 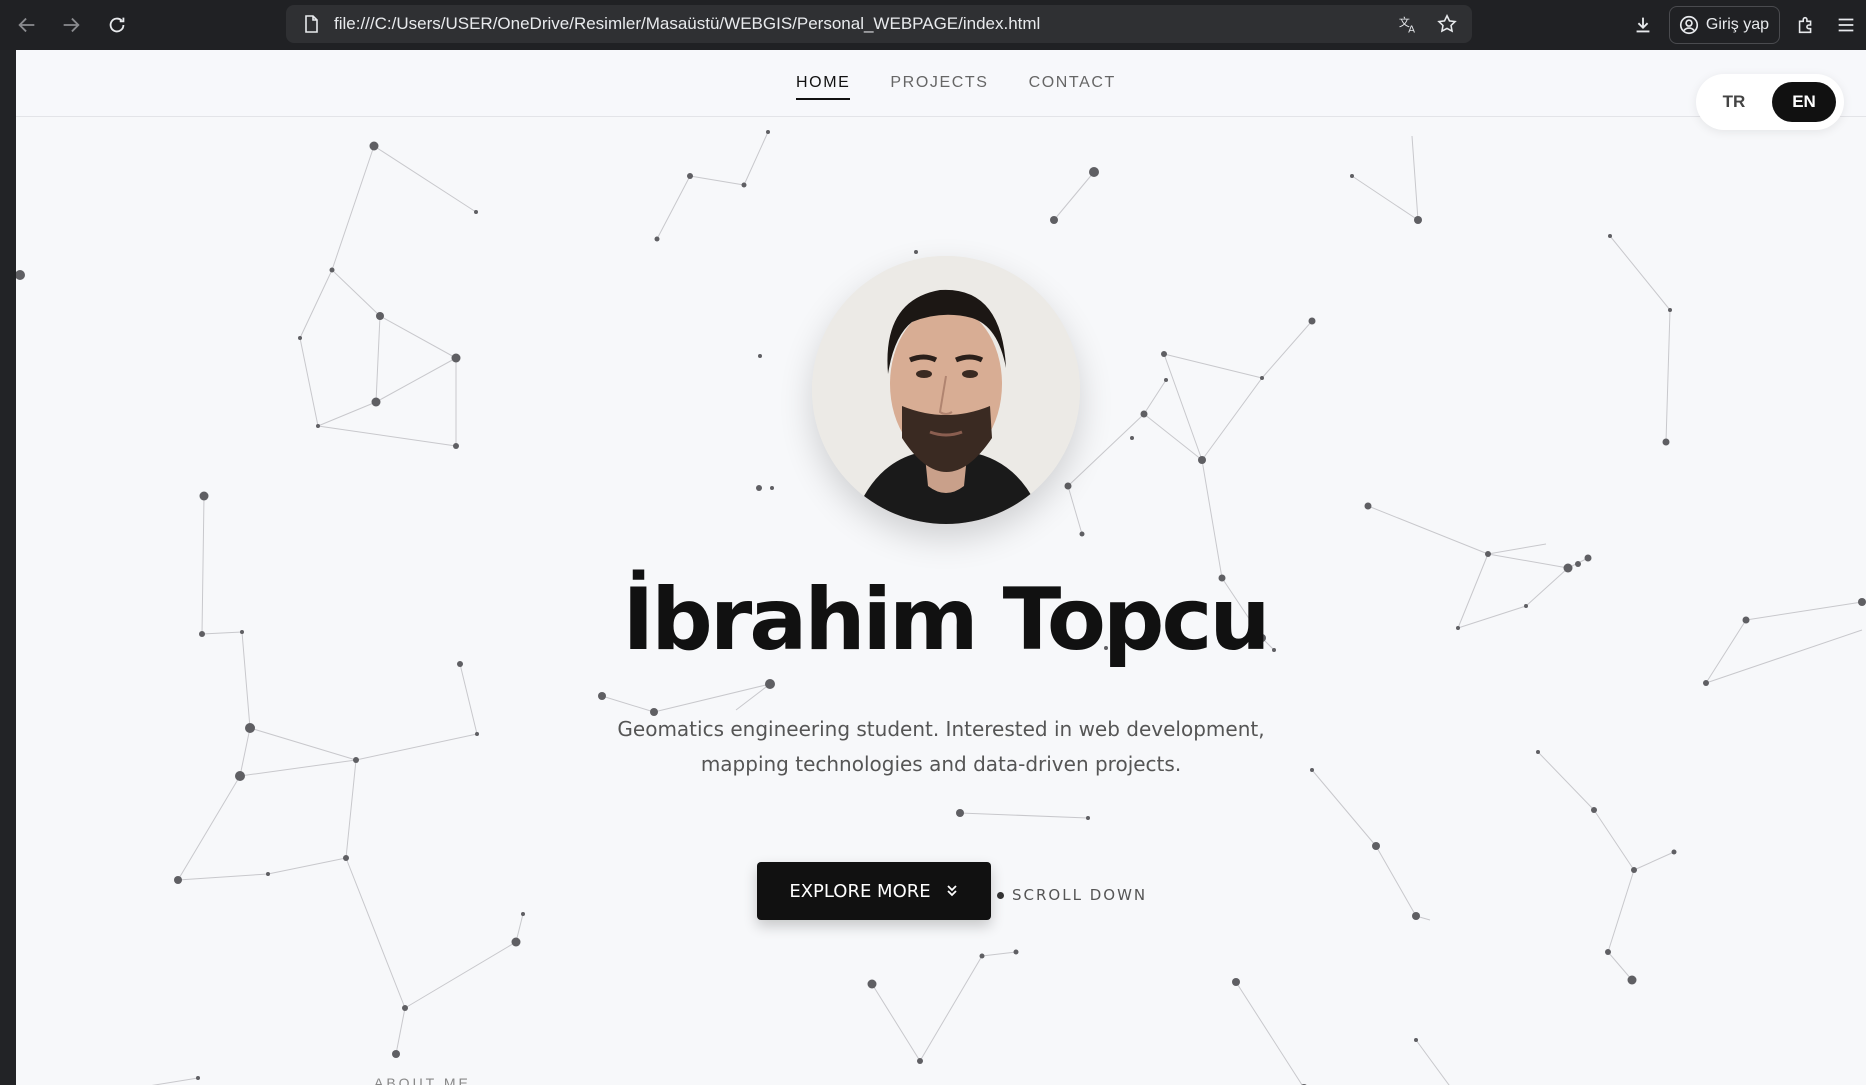 I want to click on back-button, so click(x=27, y=25).